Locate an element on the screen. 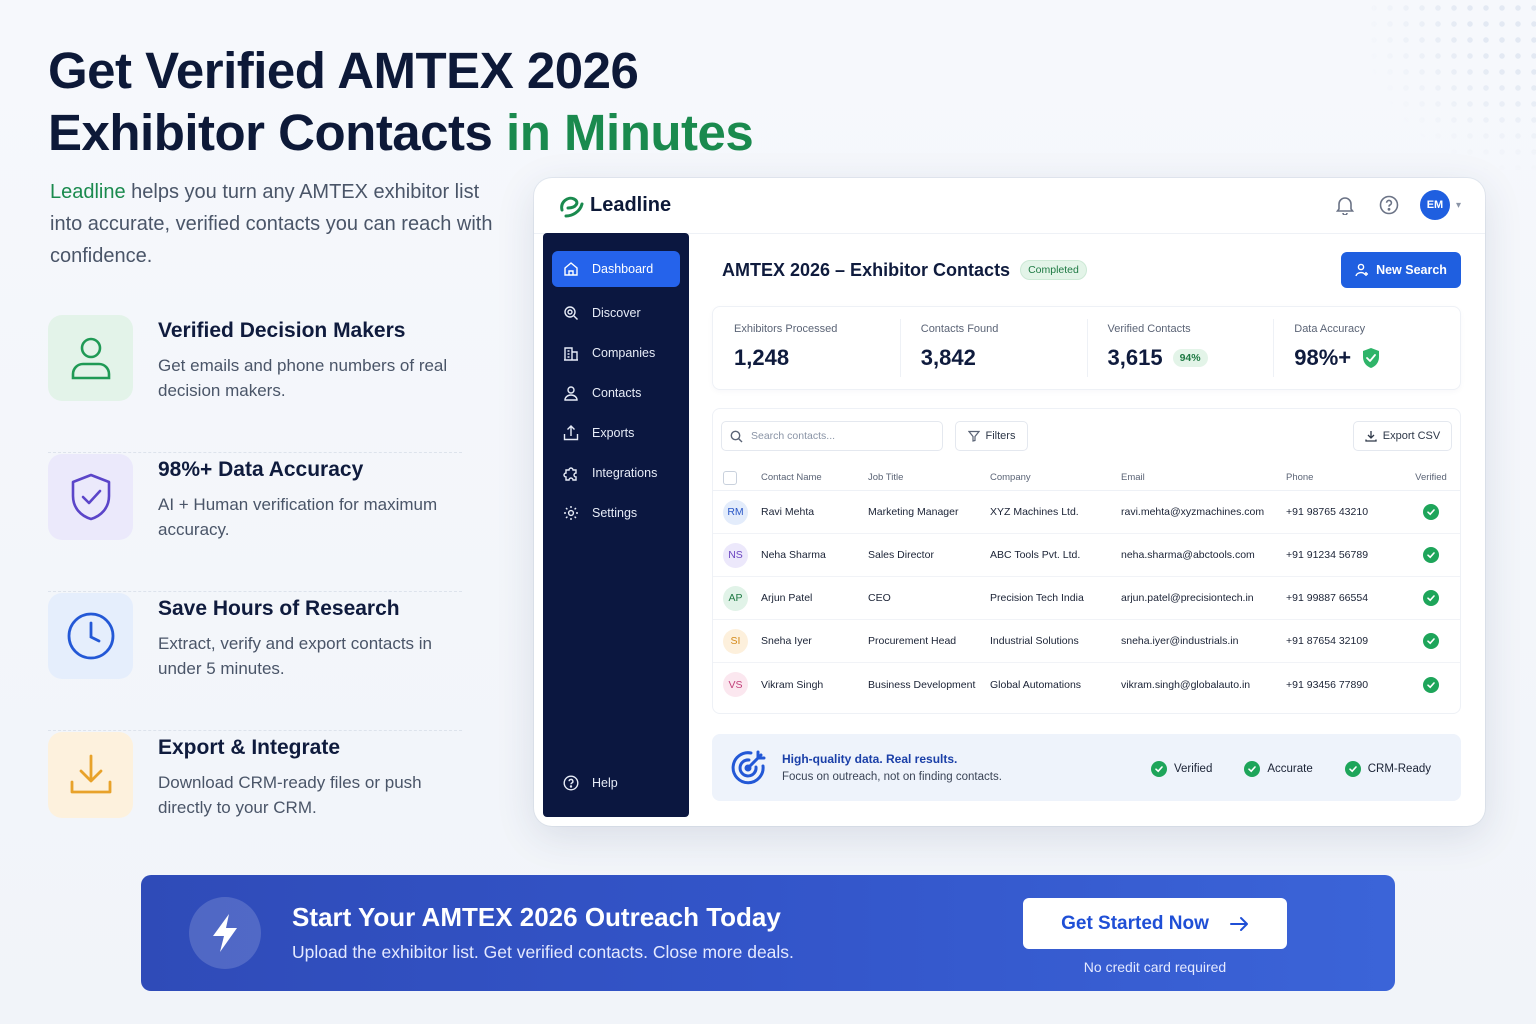 The width and height of the screenshot is (1536, 1024). hero-title-line1: Get Verified AMTEX 2026 is located at coordinates (343, 70).